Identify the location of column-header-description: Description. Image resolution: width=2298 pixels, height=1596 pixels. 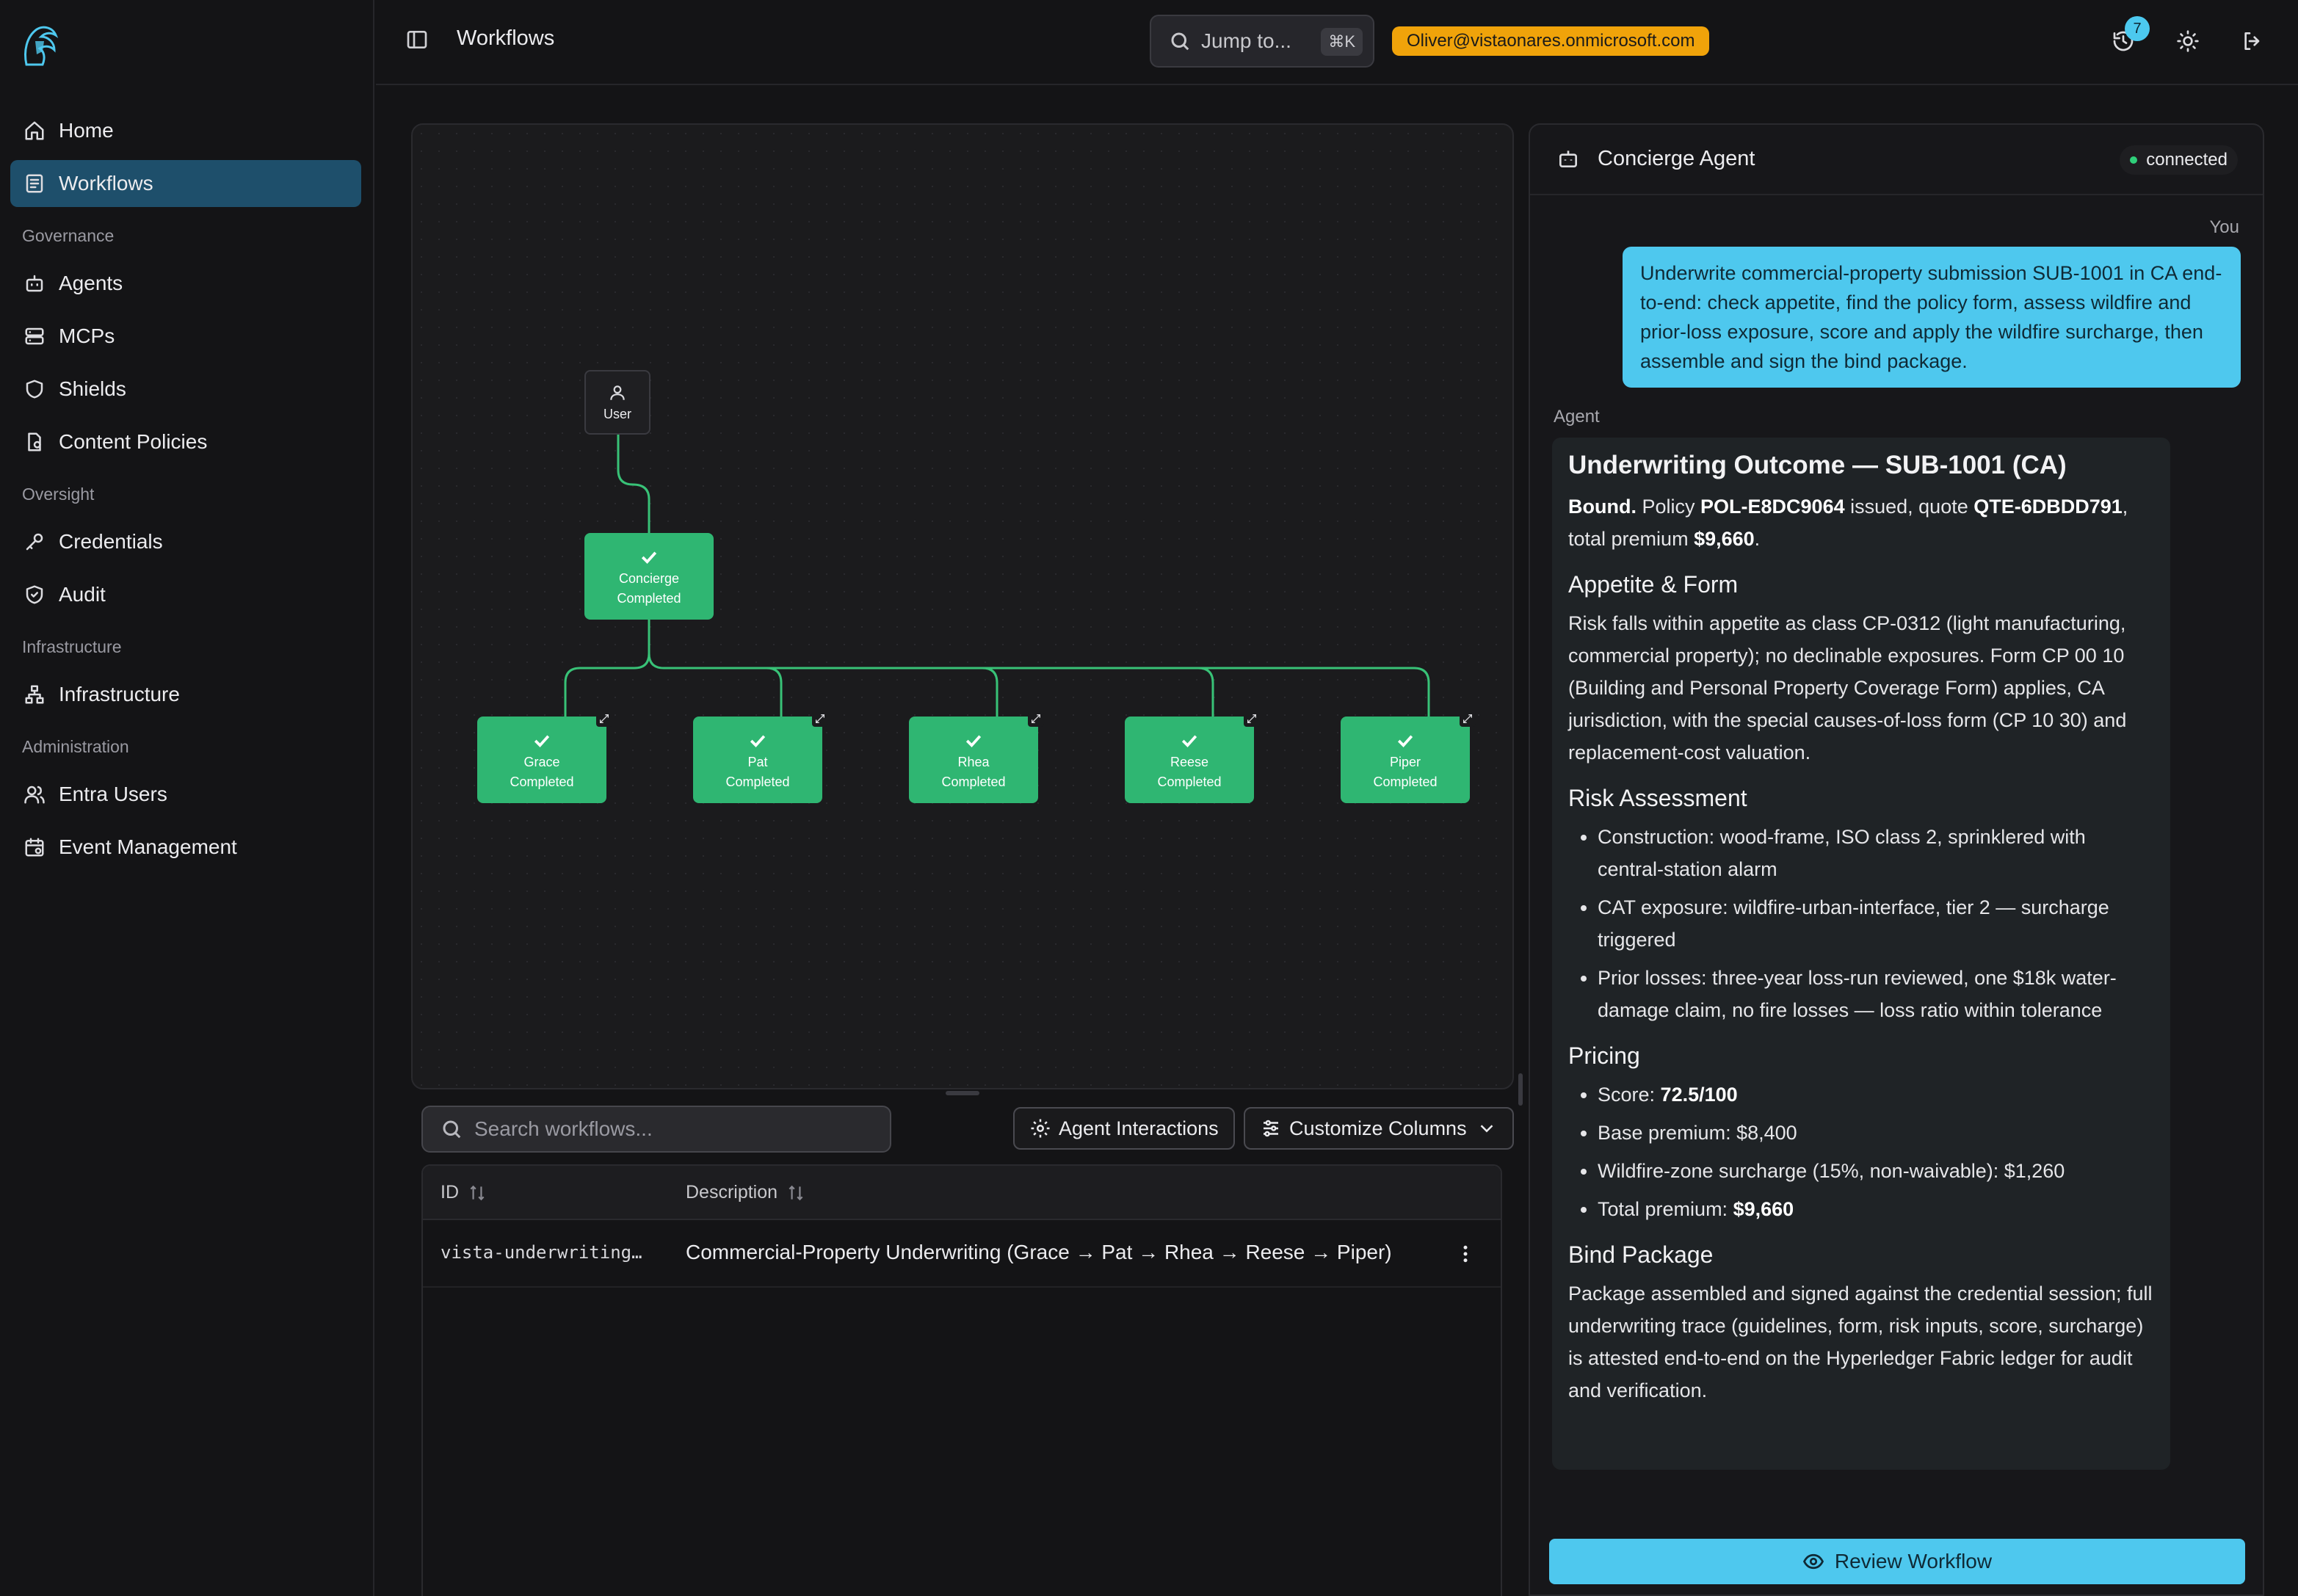
(745, 1192).